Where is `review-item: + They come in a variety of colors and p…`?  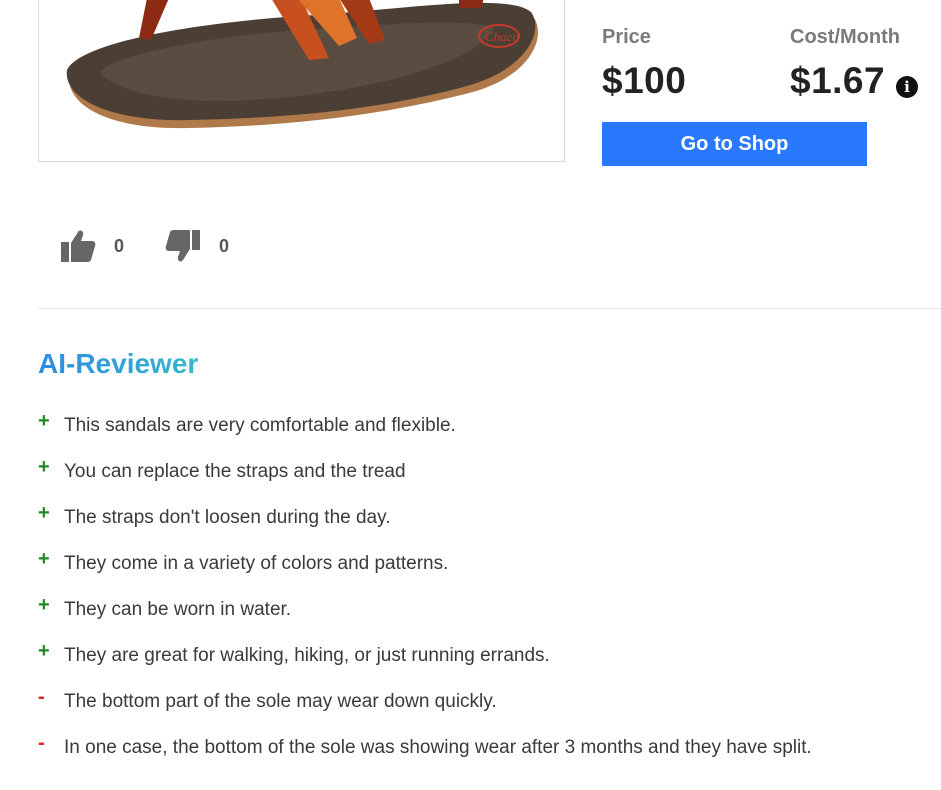 review-item: + They come in a variety of colors and p… is located at coordinates (425, 571).